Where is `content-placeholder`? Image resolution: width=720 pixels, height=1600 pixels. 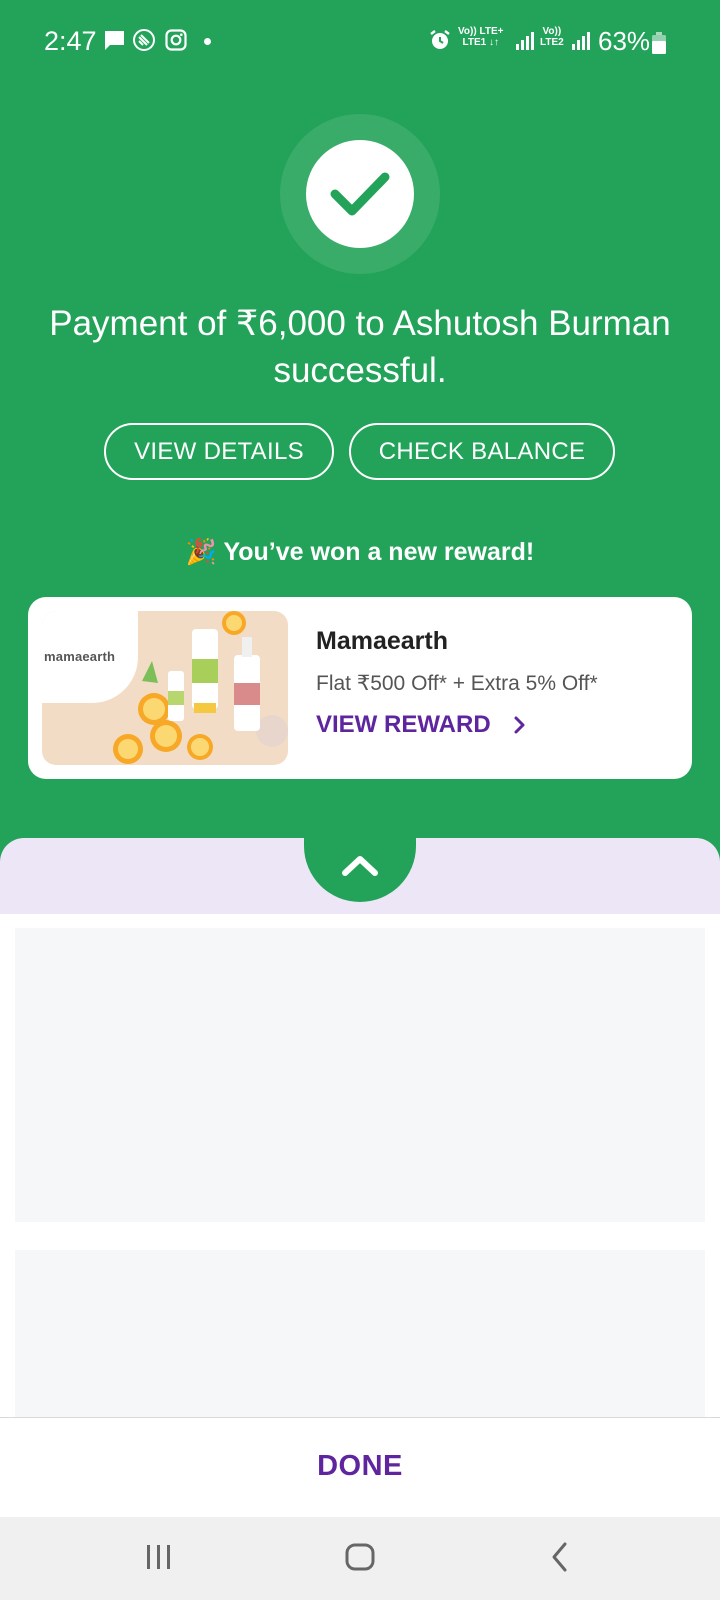
content-placeholder is located at coordinates (360, 1334).